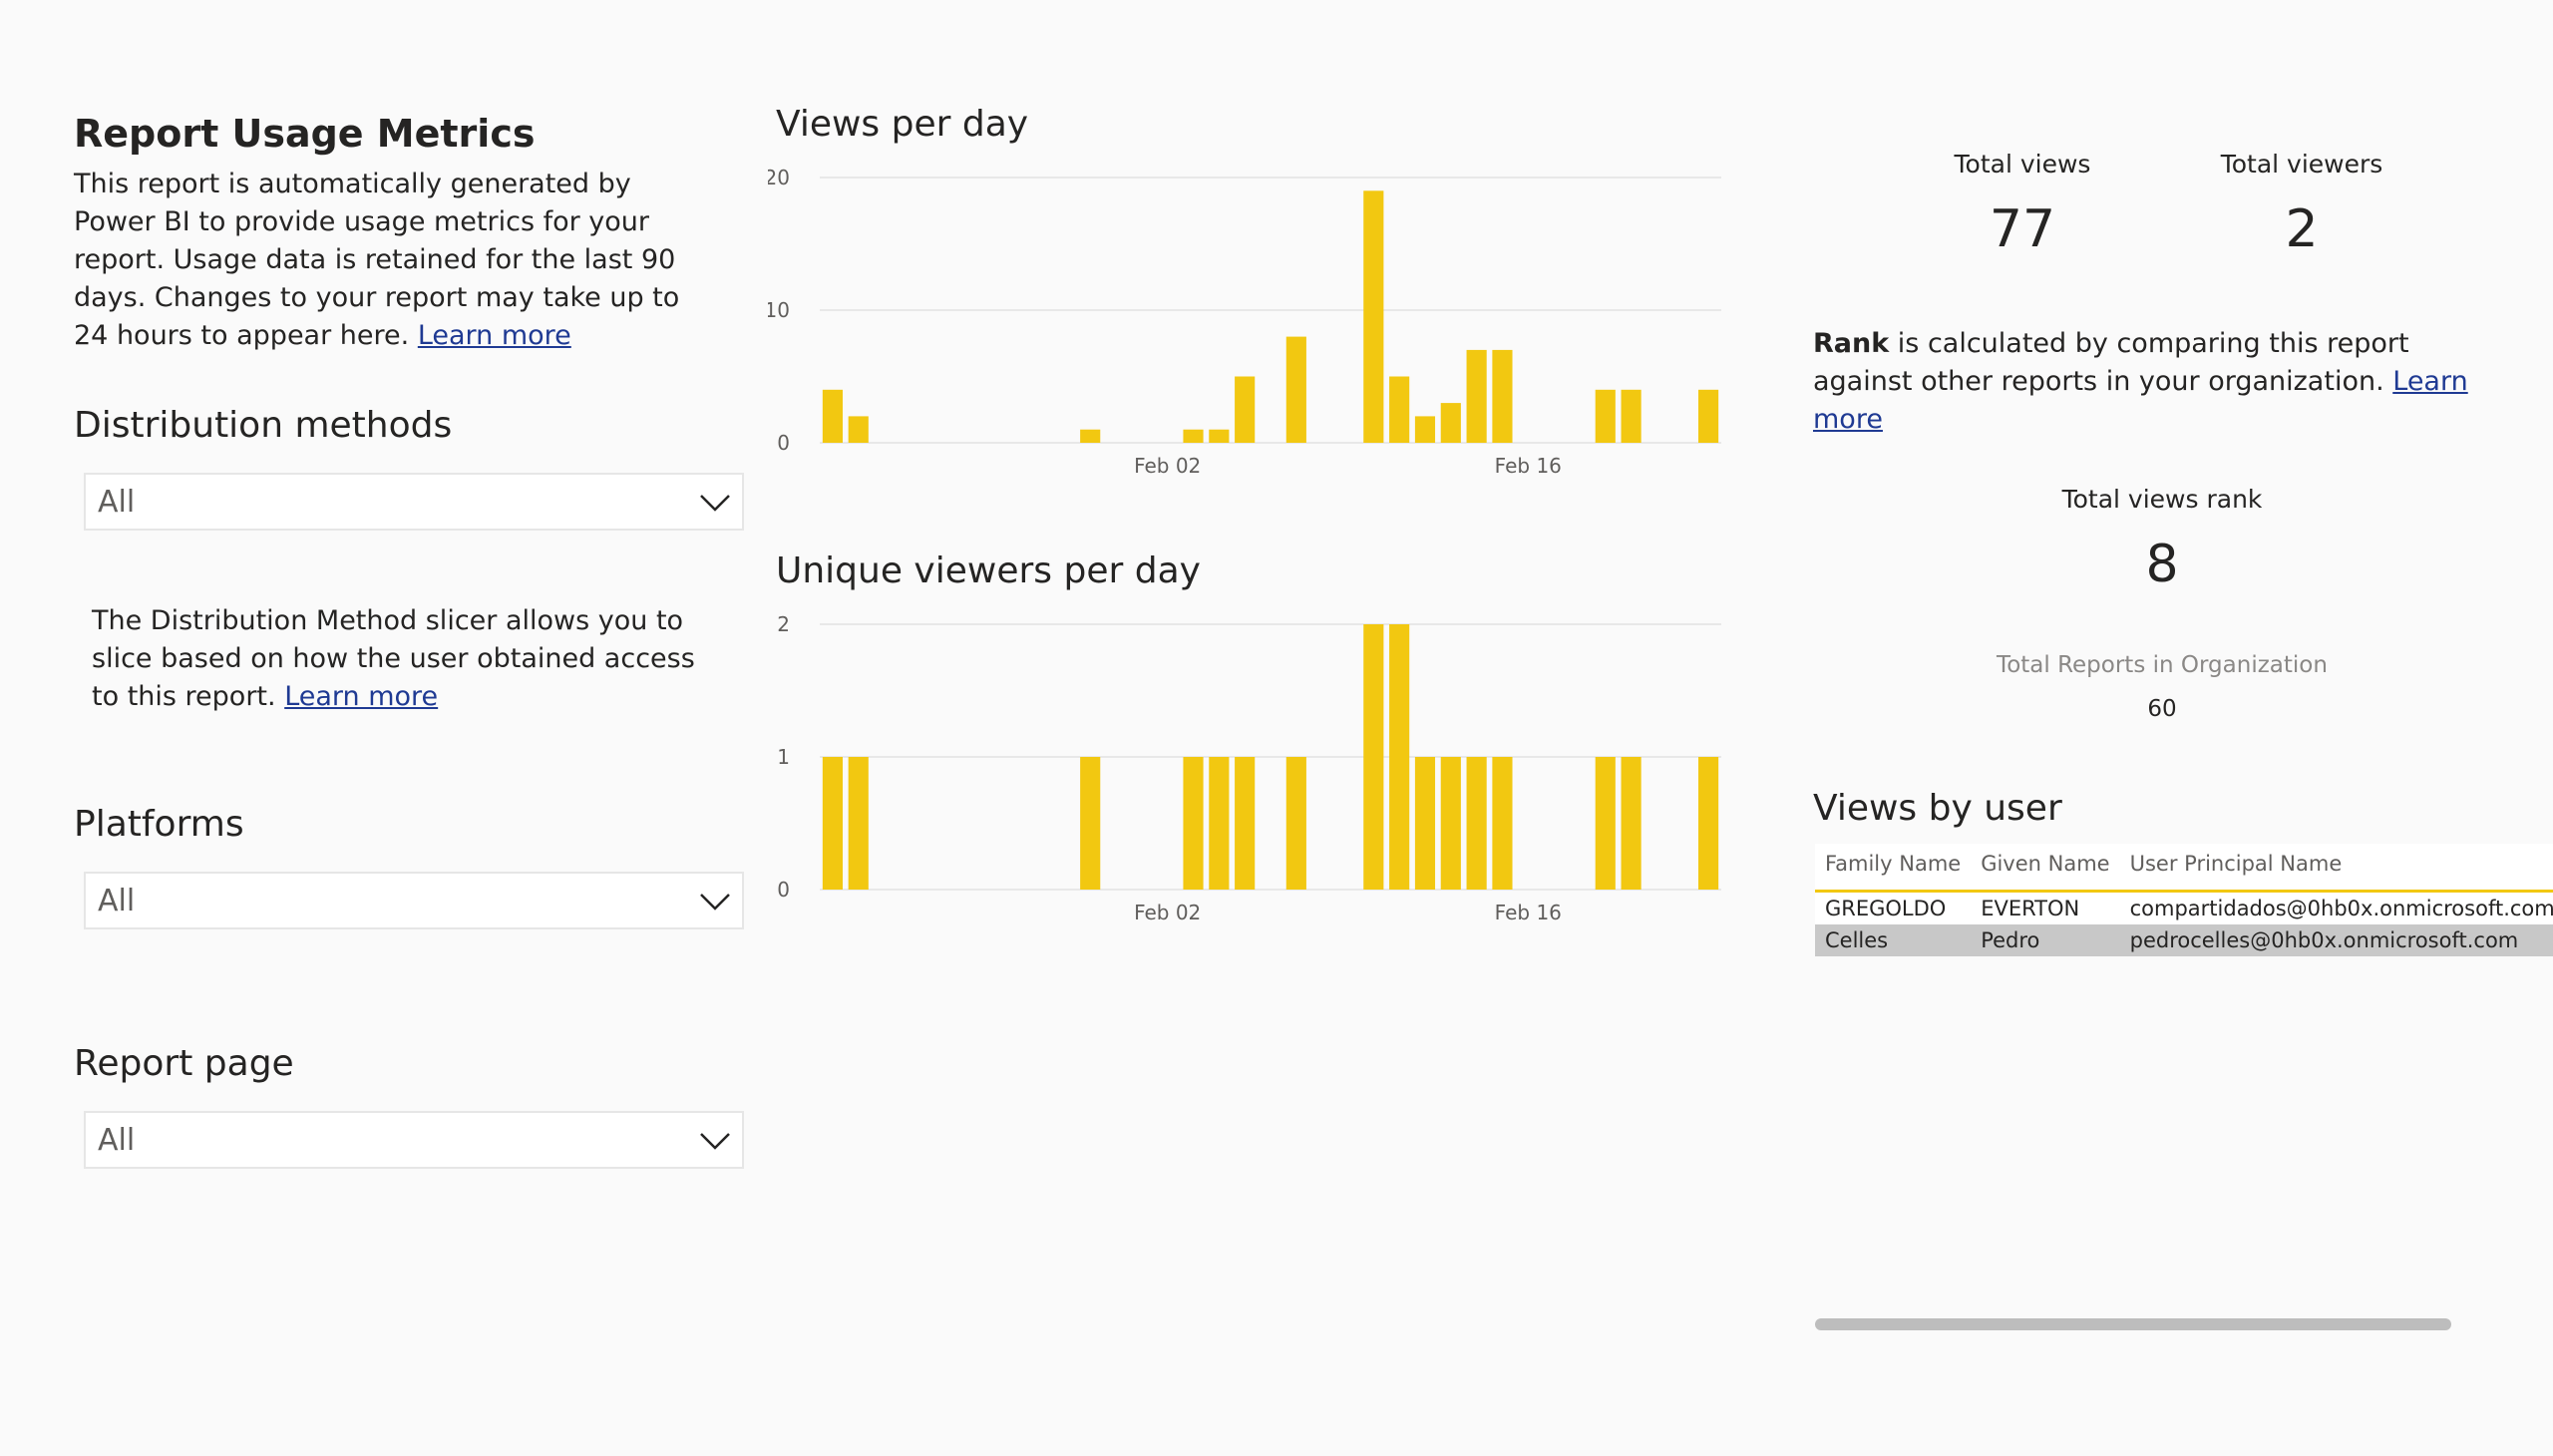 The image size is (2553, 1456). I want to click on cell-user-principal-name: pedrocelles@0hb0x.onmicrosoft.com, so click(2336, 940).